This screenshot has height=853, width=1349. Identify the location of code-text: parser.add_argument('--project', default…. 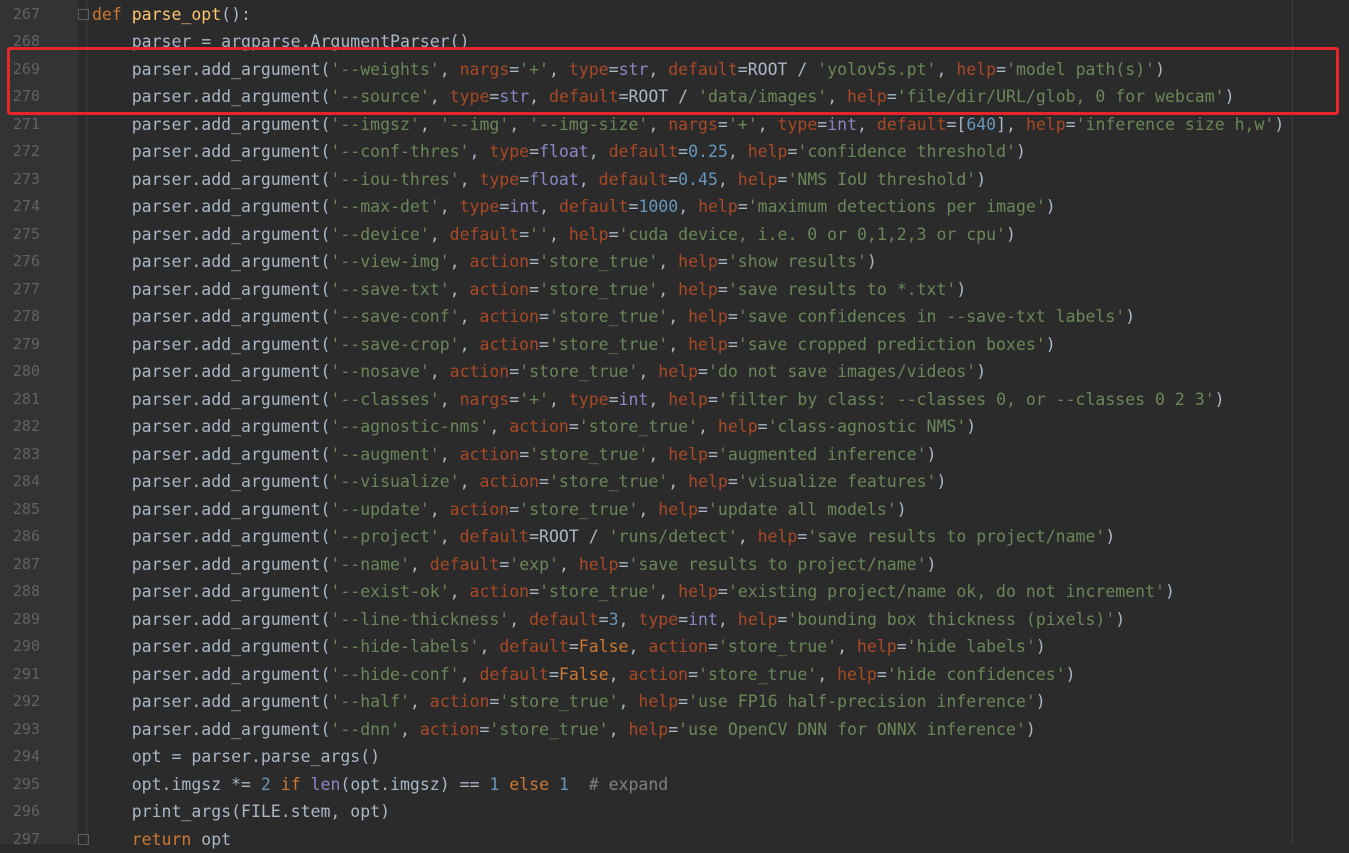
(603, 537).